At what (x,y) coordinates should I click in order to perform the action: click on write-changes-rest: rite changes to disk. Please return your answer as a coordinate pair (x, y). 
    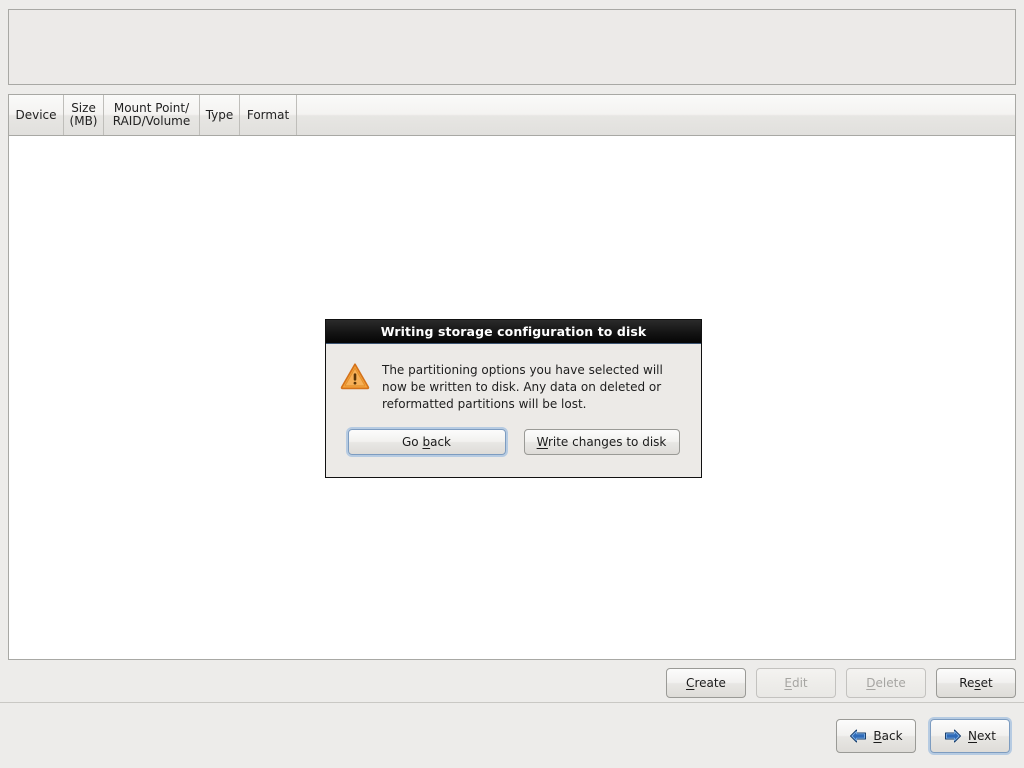
    Looking at the image, I should click on (607, 442).